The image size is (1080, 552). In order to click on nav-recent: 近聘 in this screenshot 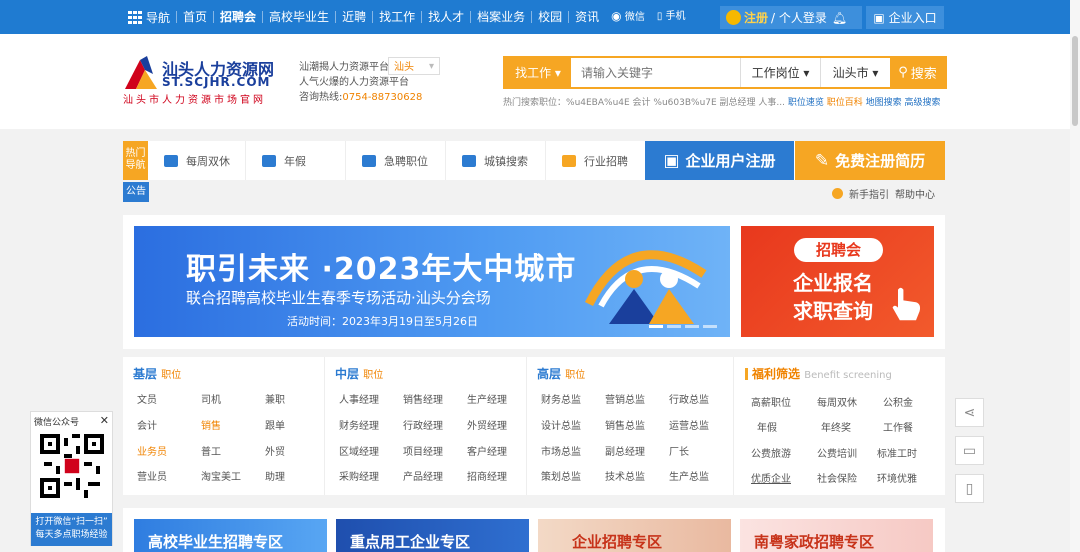, I will do `click(353, 17)`.